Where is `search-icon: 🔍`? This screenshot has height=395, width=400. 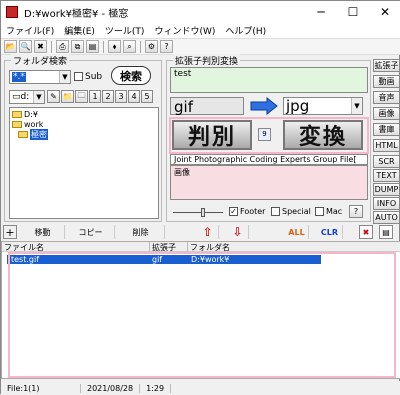 search-icon: 🔍 is located at coordinates (25, 46).